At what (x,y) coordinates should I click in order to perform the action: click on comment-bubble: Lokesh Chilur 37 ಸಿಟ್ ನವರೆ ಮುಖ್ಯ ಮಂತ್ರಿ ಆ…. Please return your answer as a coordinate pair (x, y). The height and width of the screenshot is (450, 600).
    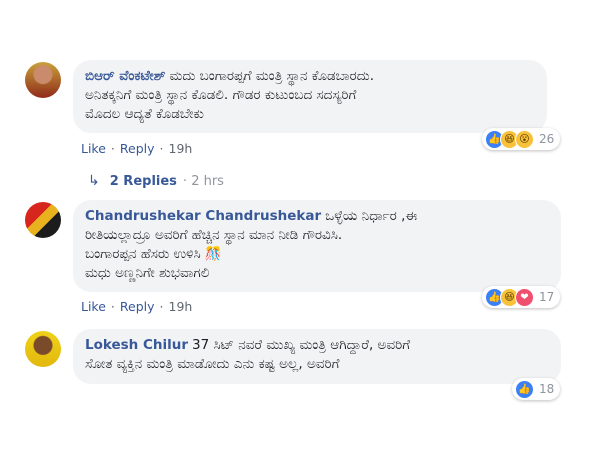
    Looking at the image, I should click on (317, 356).